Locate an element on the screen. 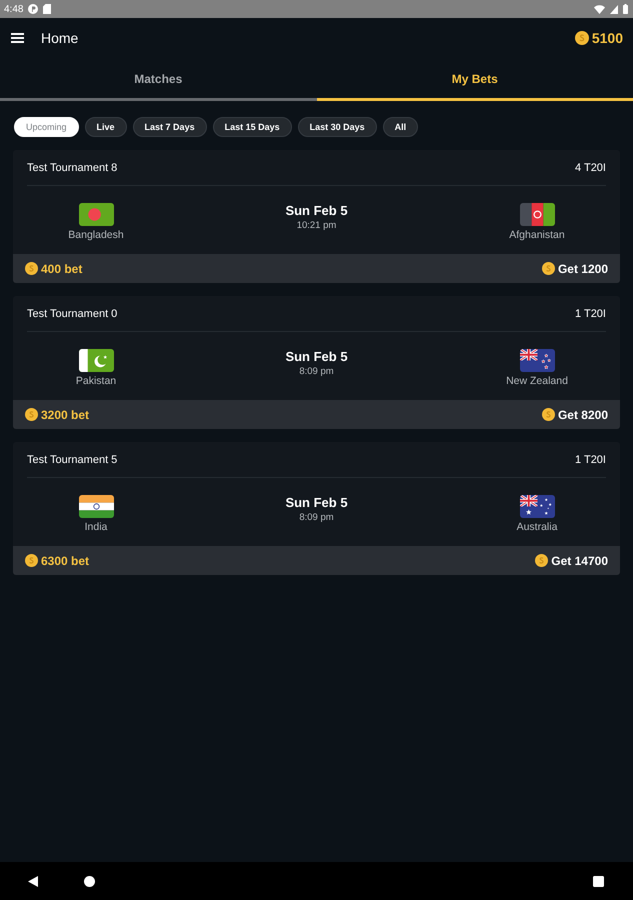 The height and width of the screenshot is (900, 633). filter-chip: Live is located at coordinates (105, 127).